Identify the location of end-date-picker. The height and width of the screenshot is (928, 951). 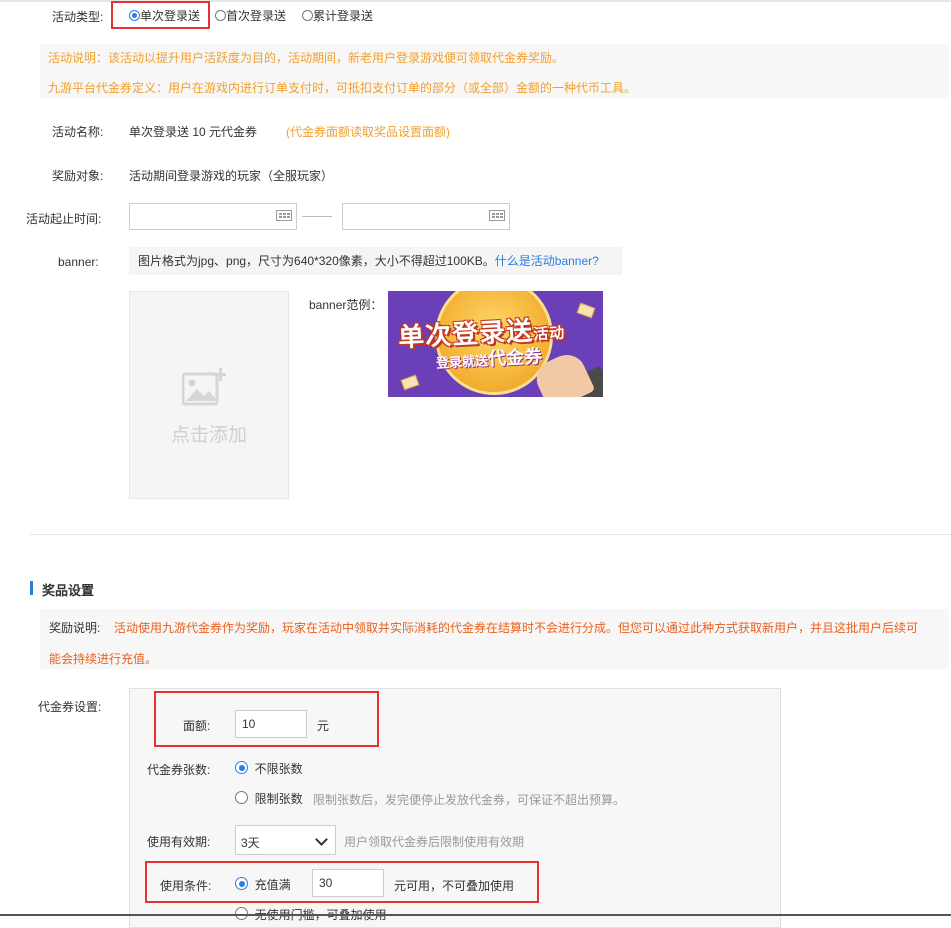
(426, 216).